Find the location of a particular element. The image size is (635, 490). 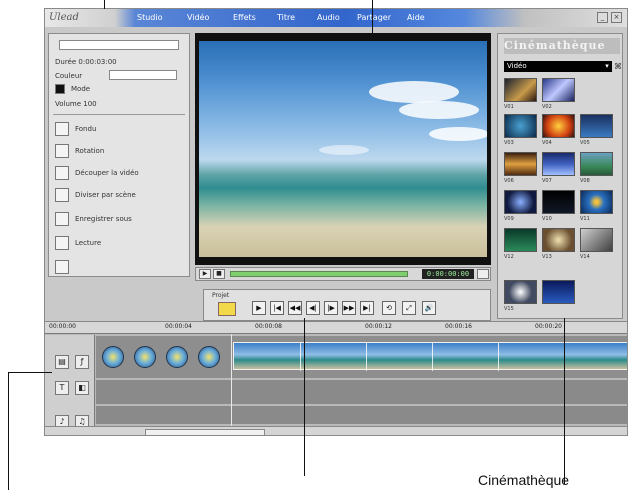

save-as-label: Enregistrer sous is located at coordinates (103, 219).